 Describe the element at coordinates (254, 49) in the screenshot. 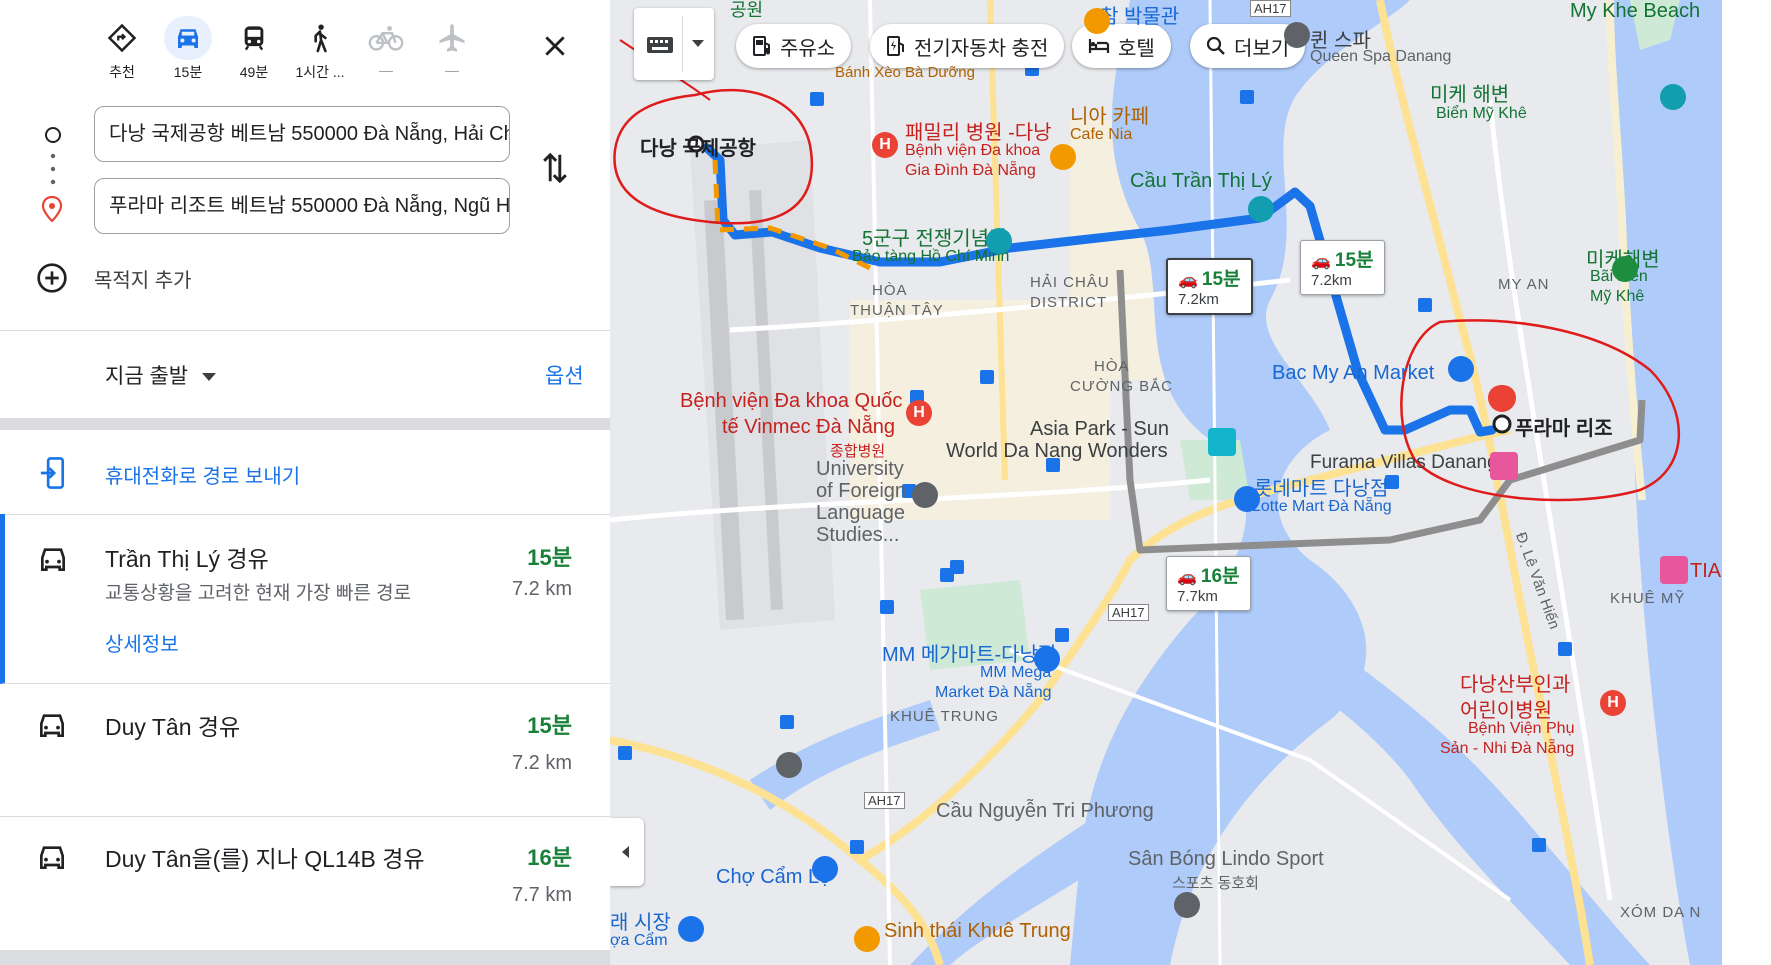

I see `mode-transit: 49분` at that location.